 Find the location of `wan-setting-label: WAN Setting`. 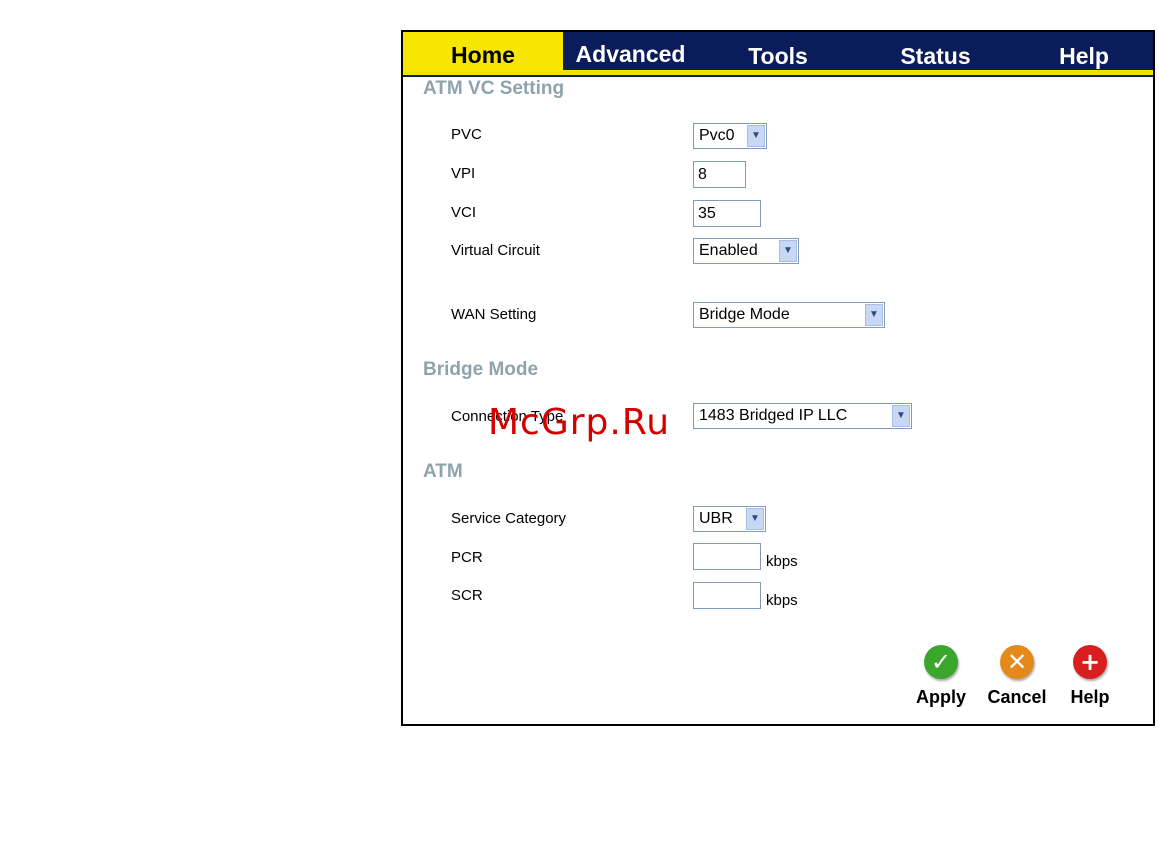

wan-setting-label: WAN Setting is located at coordinates (494, 314).